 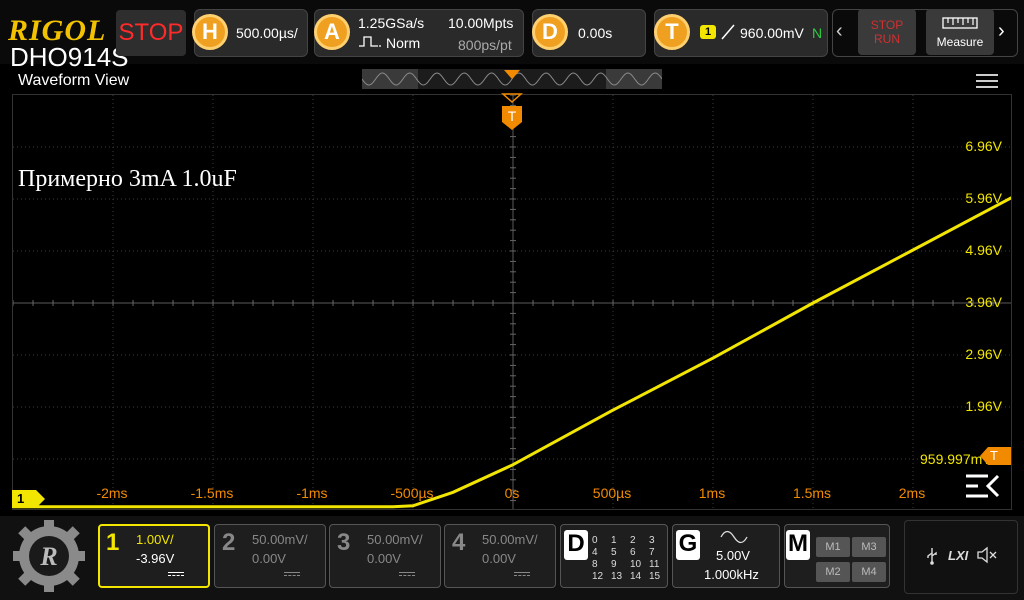 I want to click on digital-bit-label: 9, so click(x=614, y=564).